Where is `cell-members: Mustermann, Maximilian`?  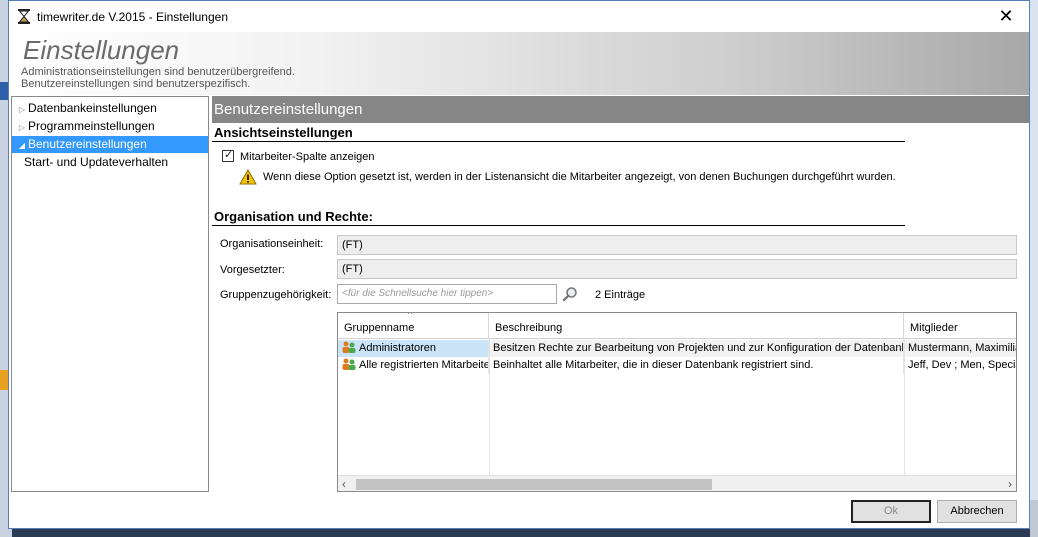
cell-members: Mustermann, Maximilian is located at coordinates (960, 348).